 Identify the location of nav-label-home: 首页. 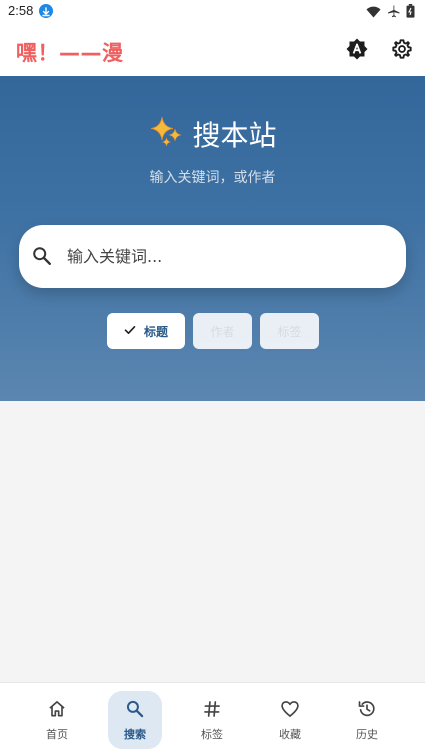
(57, 734).